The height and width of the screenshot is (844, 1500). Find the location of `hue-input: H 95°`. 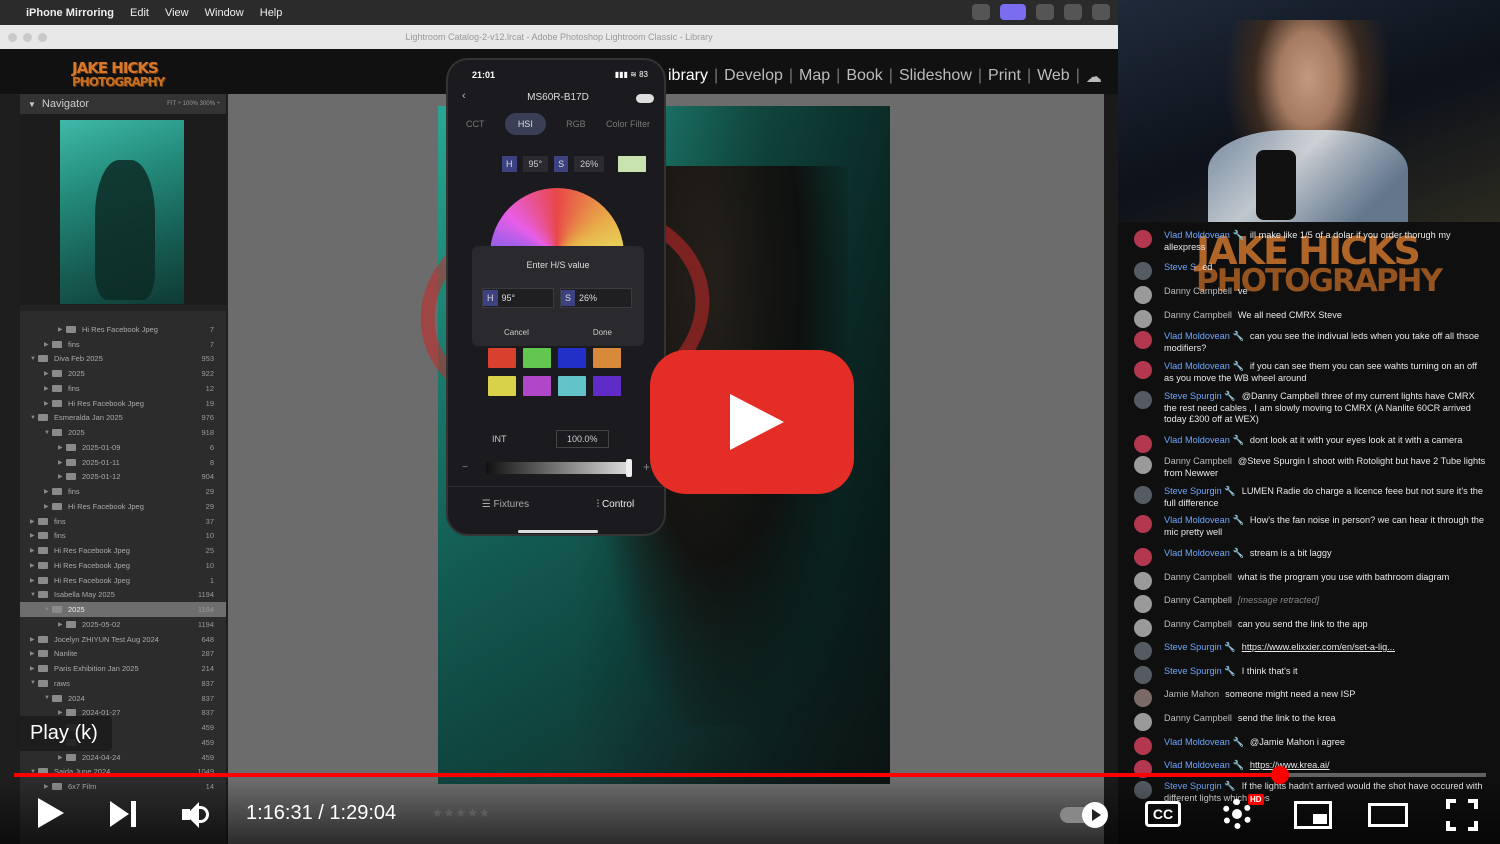

hue-input: H 95° is located at coordinates (518, 298).